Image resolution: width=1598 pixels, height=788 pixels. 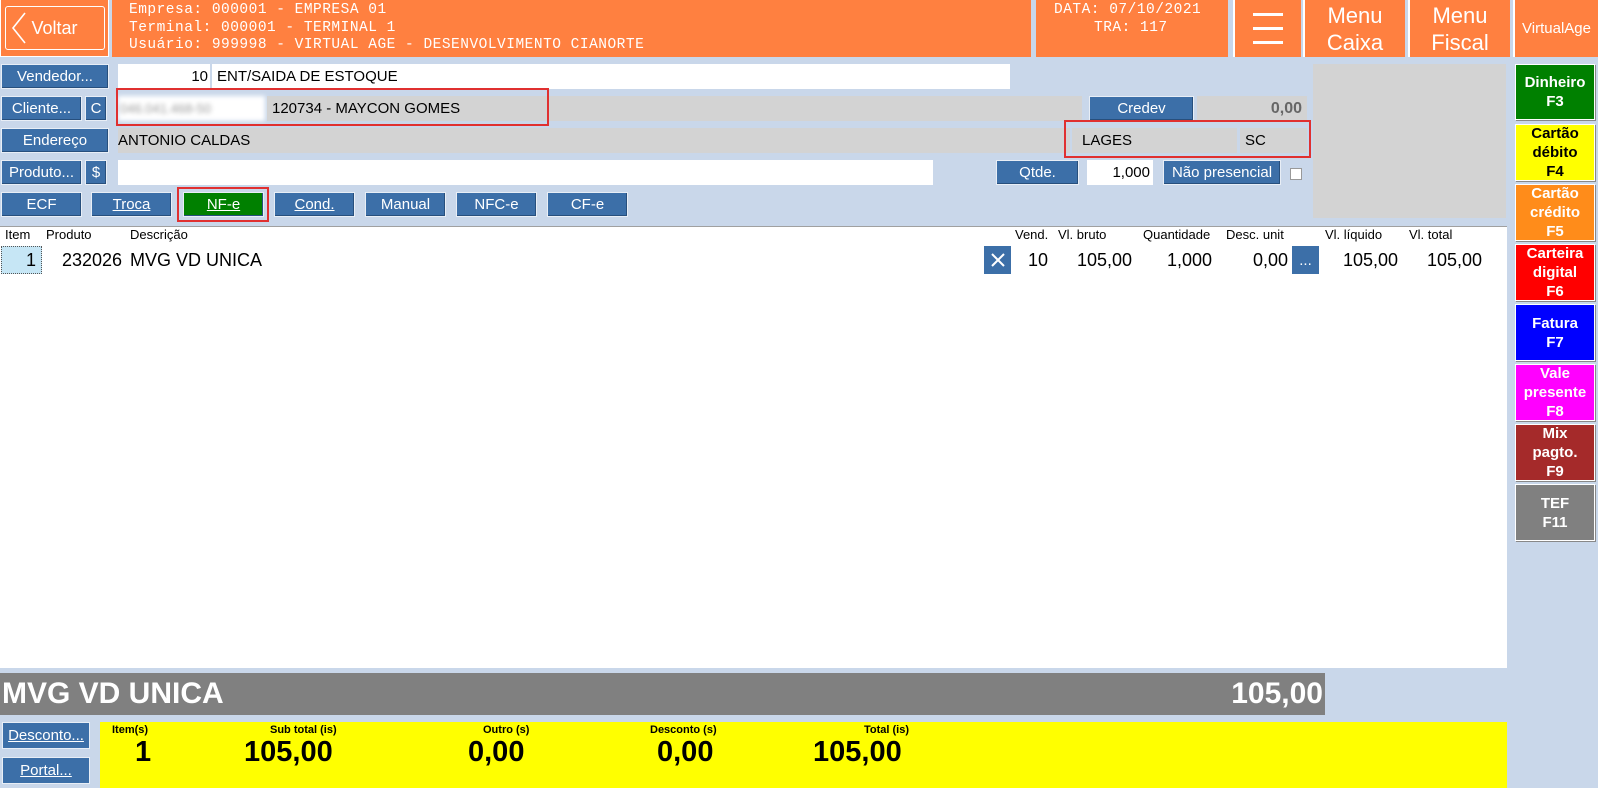 What do you see at coordinates (1555, 92) in the screenshot?
I see `payment-dinheiro-button: Dinheiro F3` at bounding box center [1555, 92].